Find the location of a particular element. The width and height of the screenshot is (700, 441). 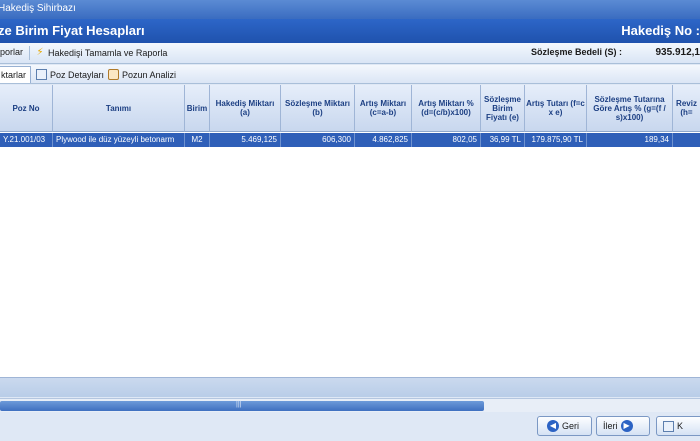

tab-poz-details: Poz Detayları is located at coordinates (70, 74).